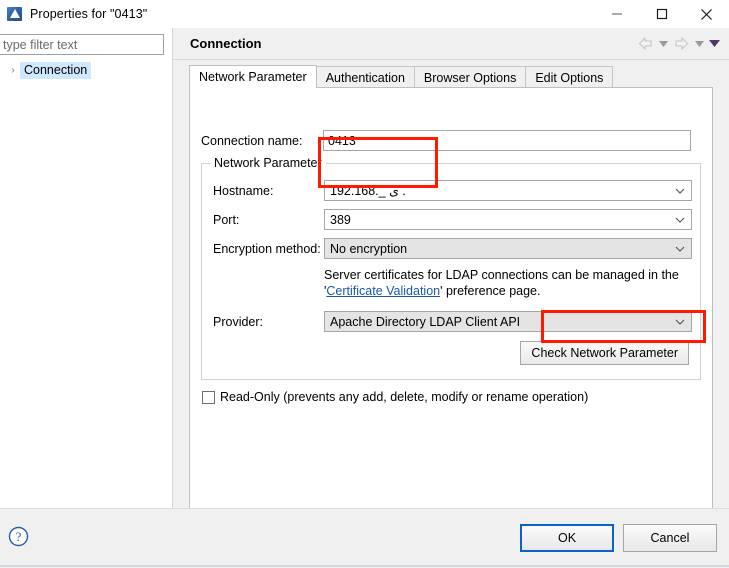  I want to click on tab-authentication: Authentication, so click(365, 77).